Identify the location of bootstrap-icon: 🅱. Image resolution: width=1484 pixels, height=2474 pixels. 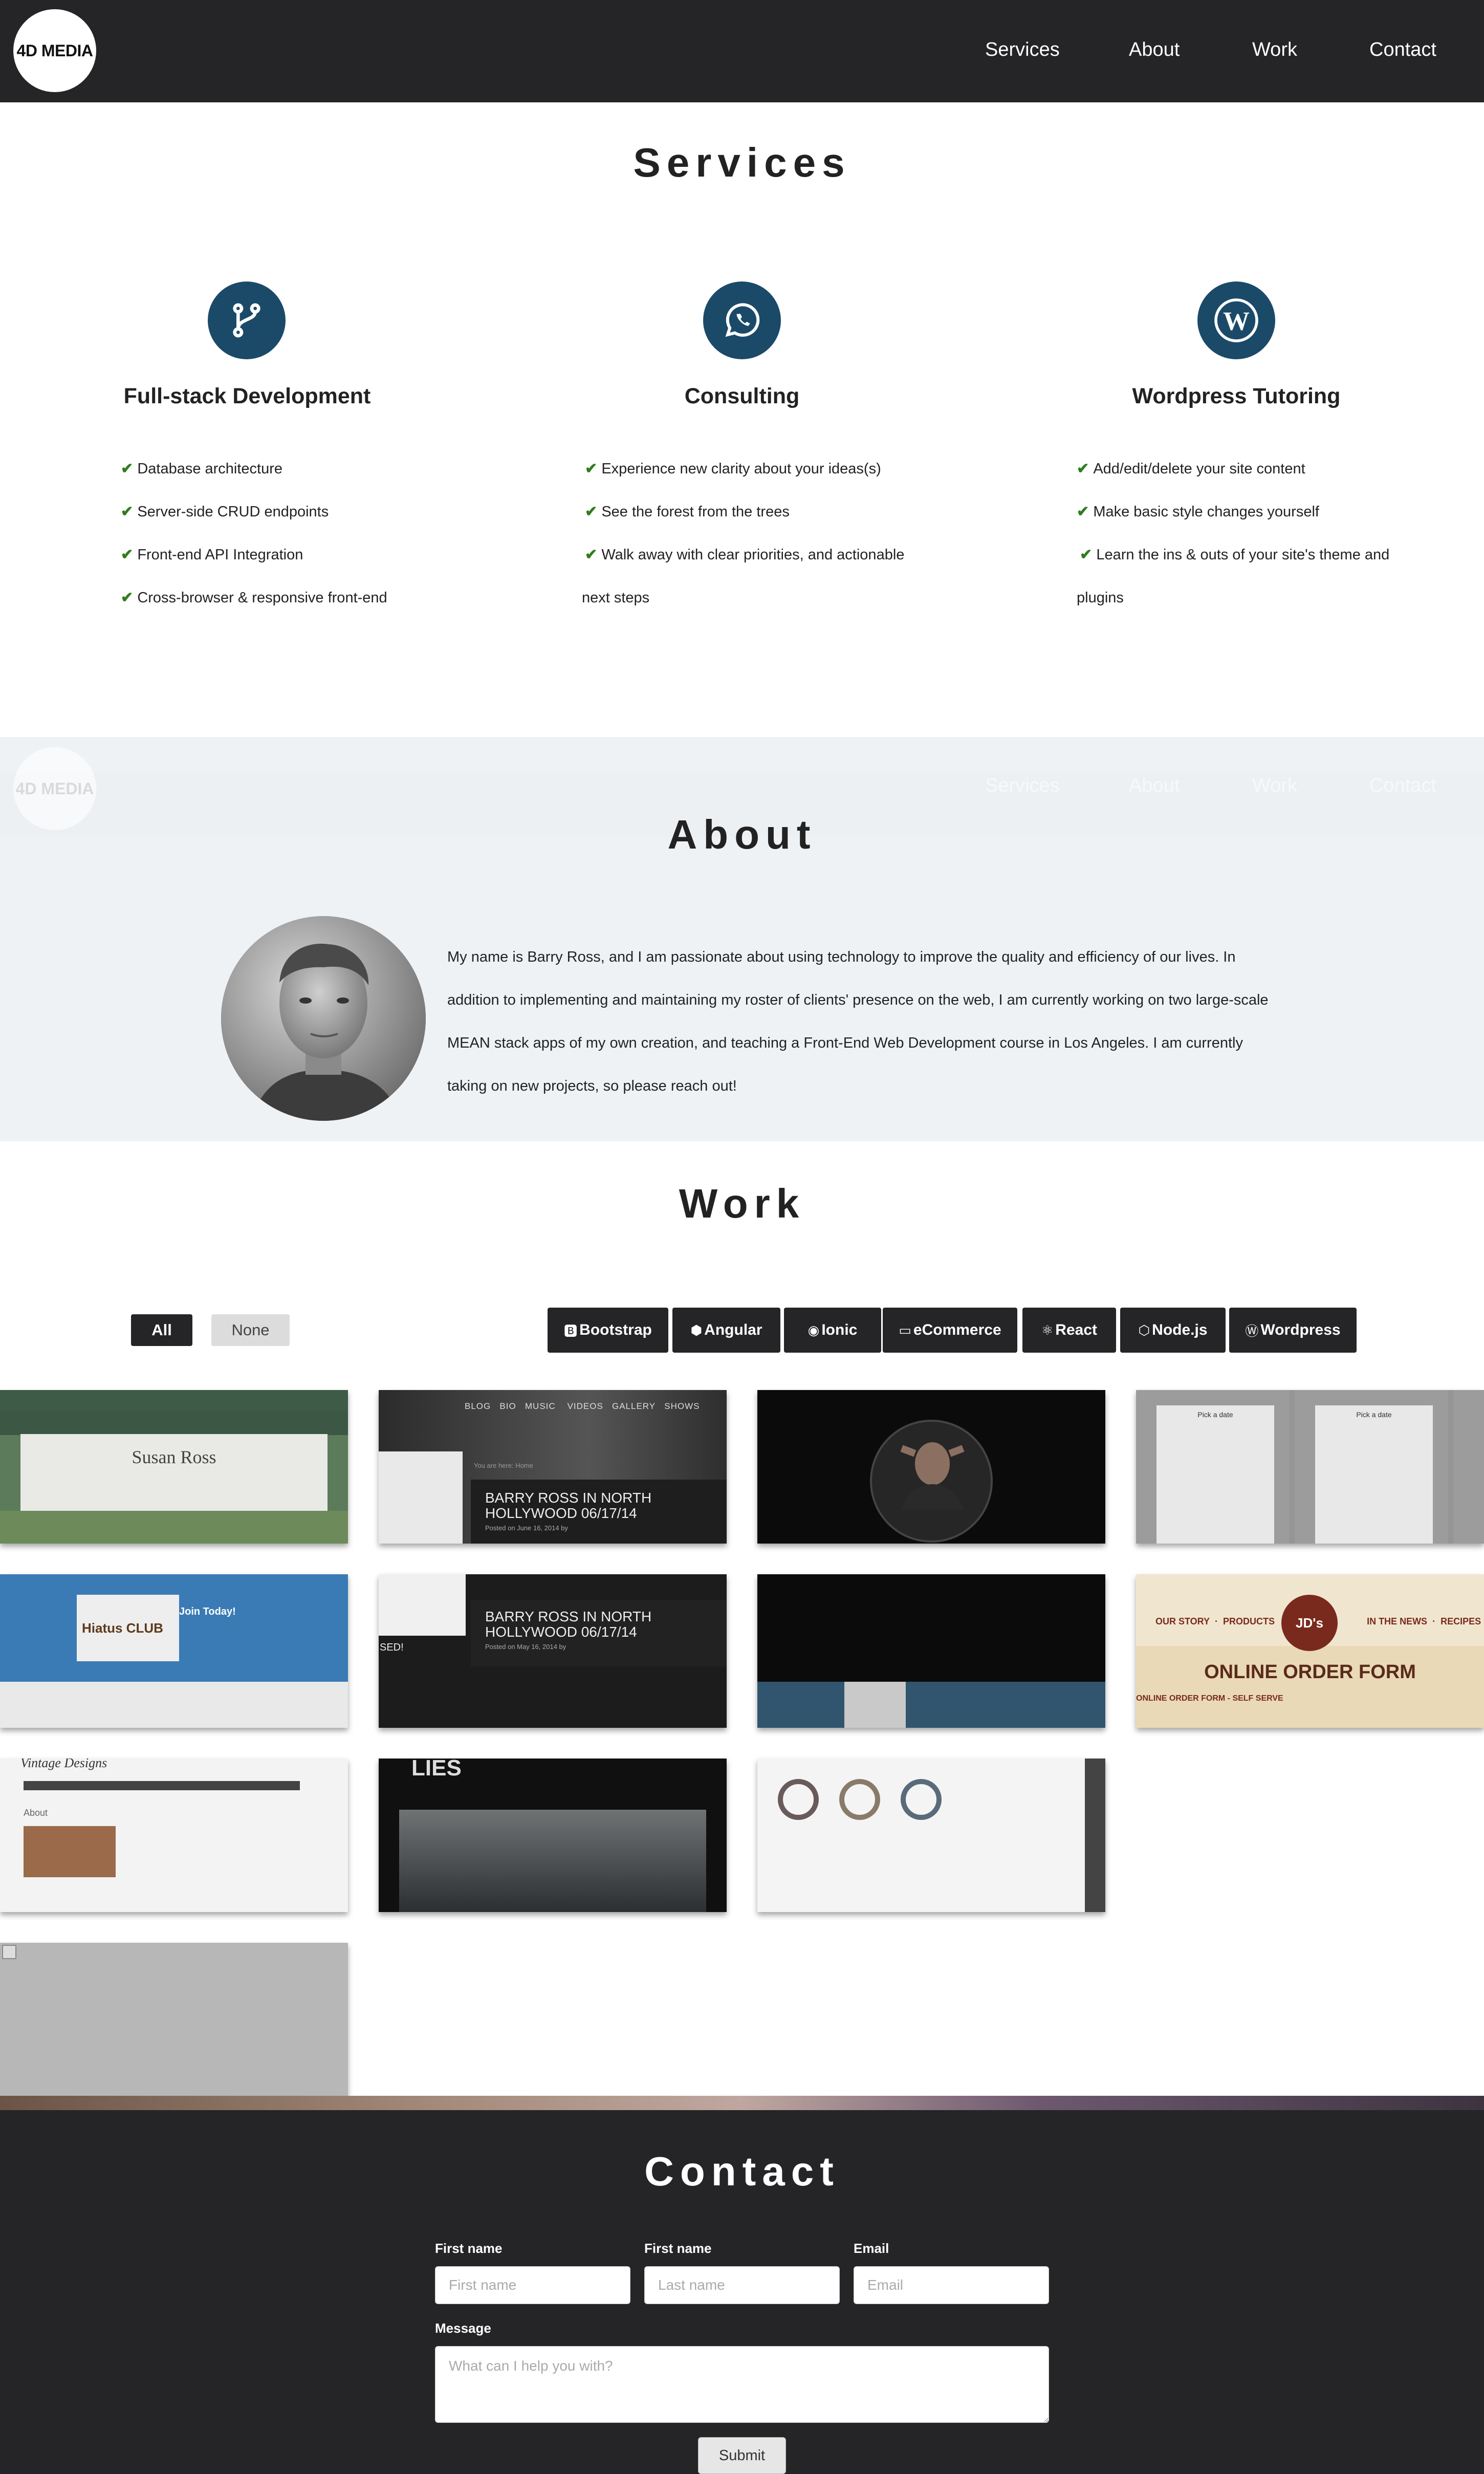
(571, 1331).